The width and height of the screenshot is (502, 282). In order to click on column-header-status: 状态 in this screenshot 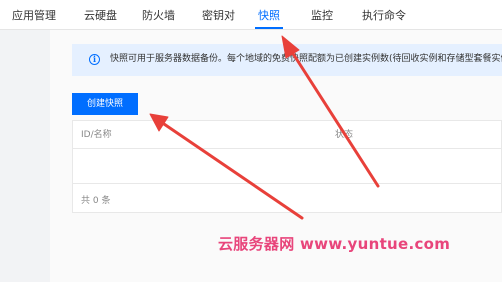, I will do `click(344, 135)`.